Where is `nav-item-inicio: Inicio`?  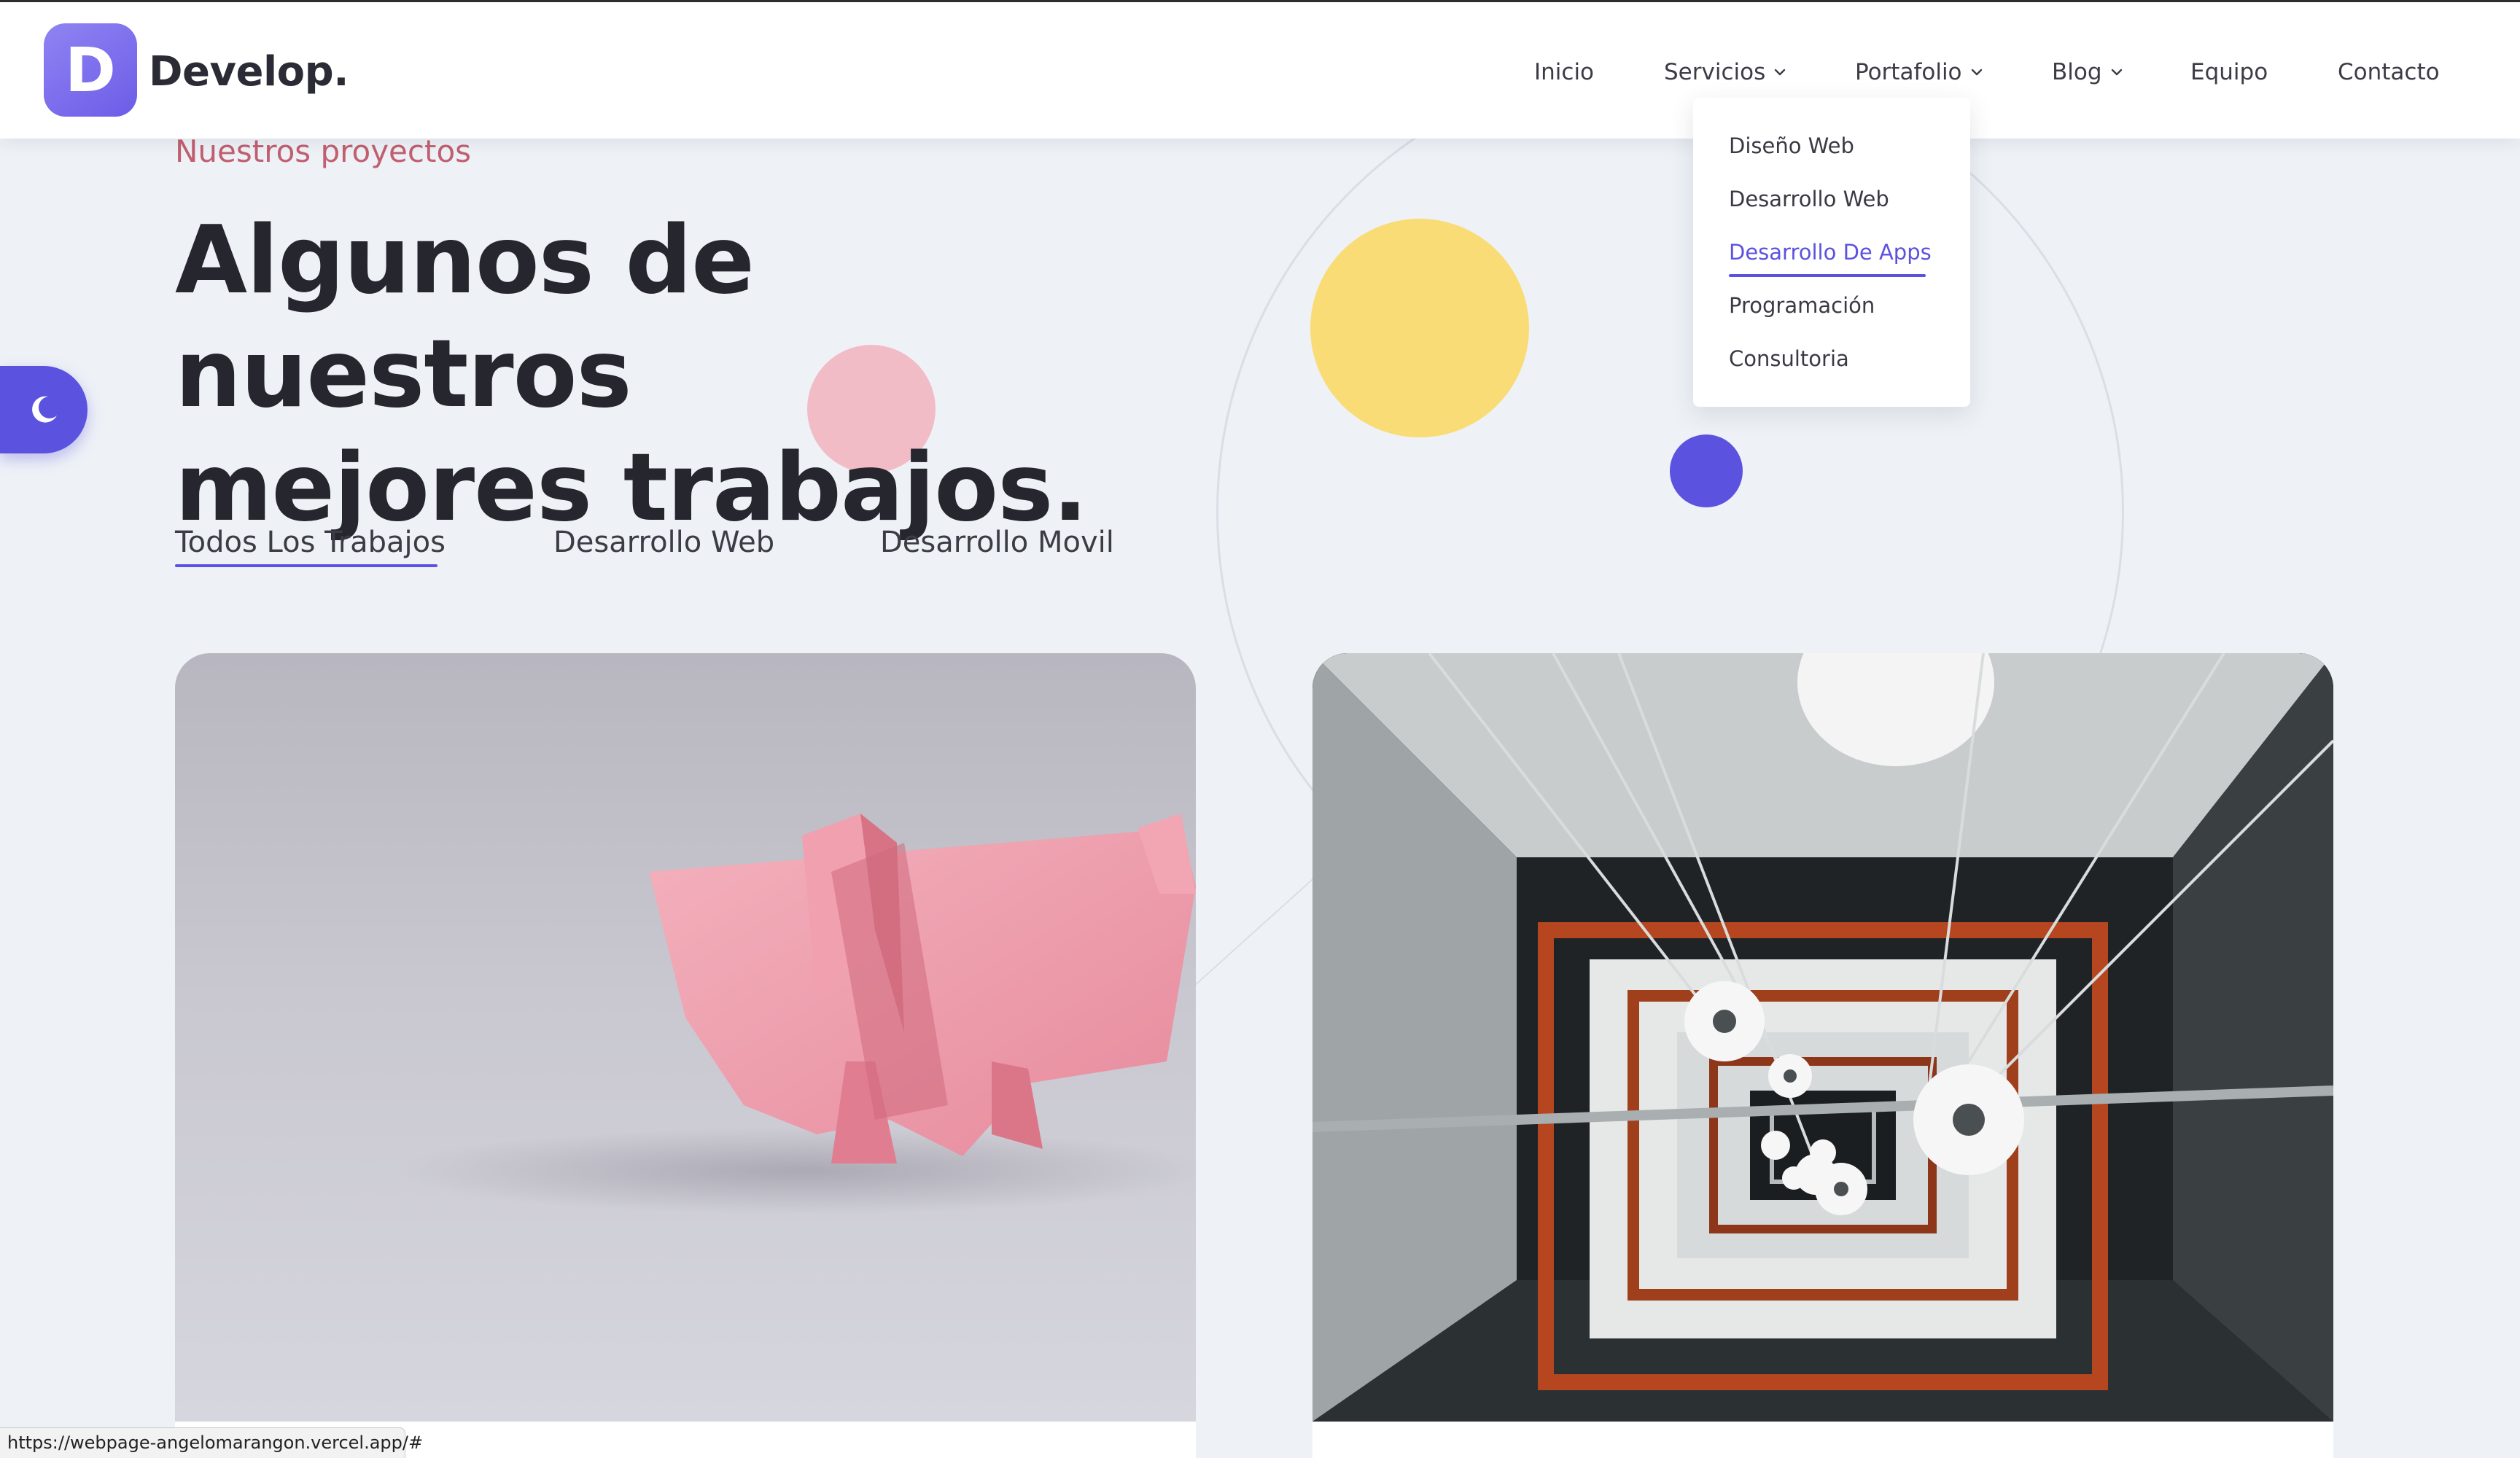 nav-item-inicio: Inicio is located at coordinates (1564, 72).